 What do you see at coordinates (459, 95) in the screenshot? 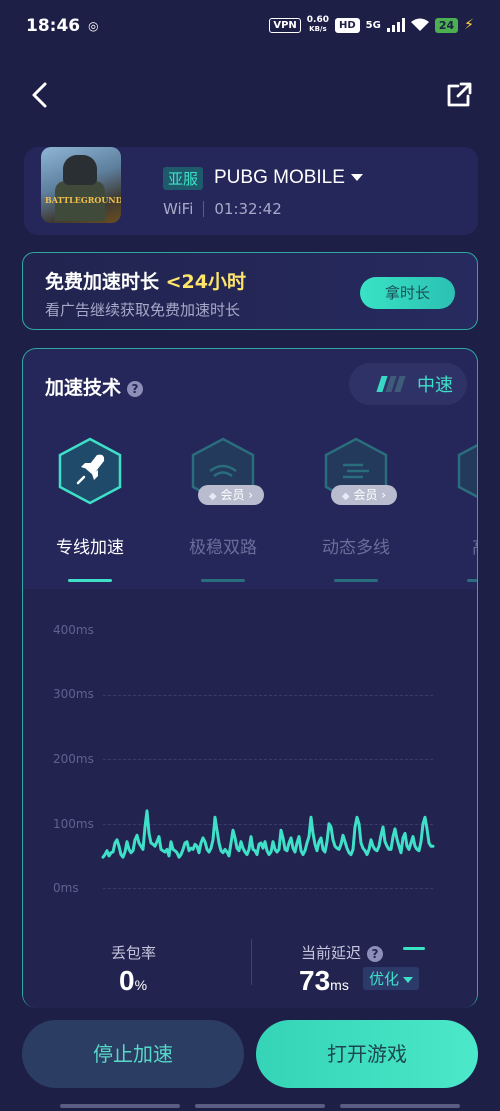
I see `share-icon` at bounding box center [459, 95].